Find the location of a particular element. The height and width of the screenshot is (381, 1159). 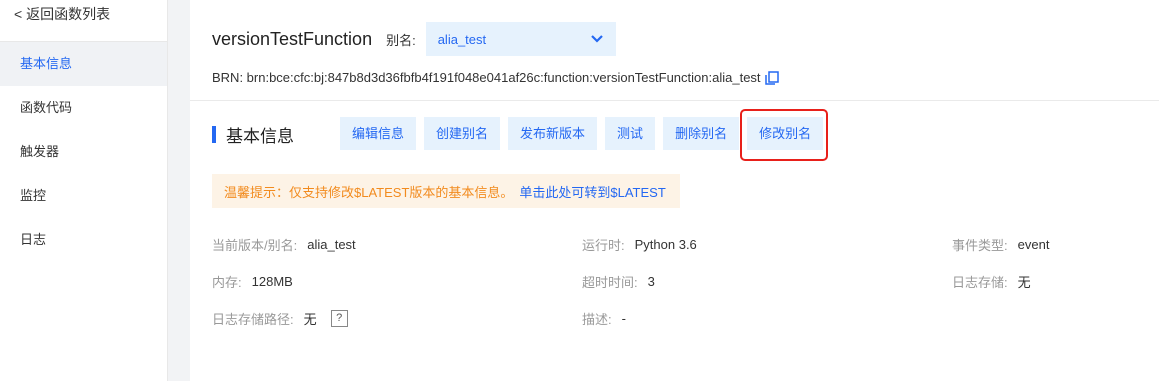

header-divider is located at coordinates (674, 100).